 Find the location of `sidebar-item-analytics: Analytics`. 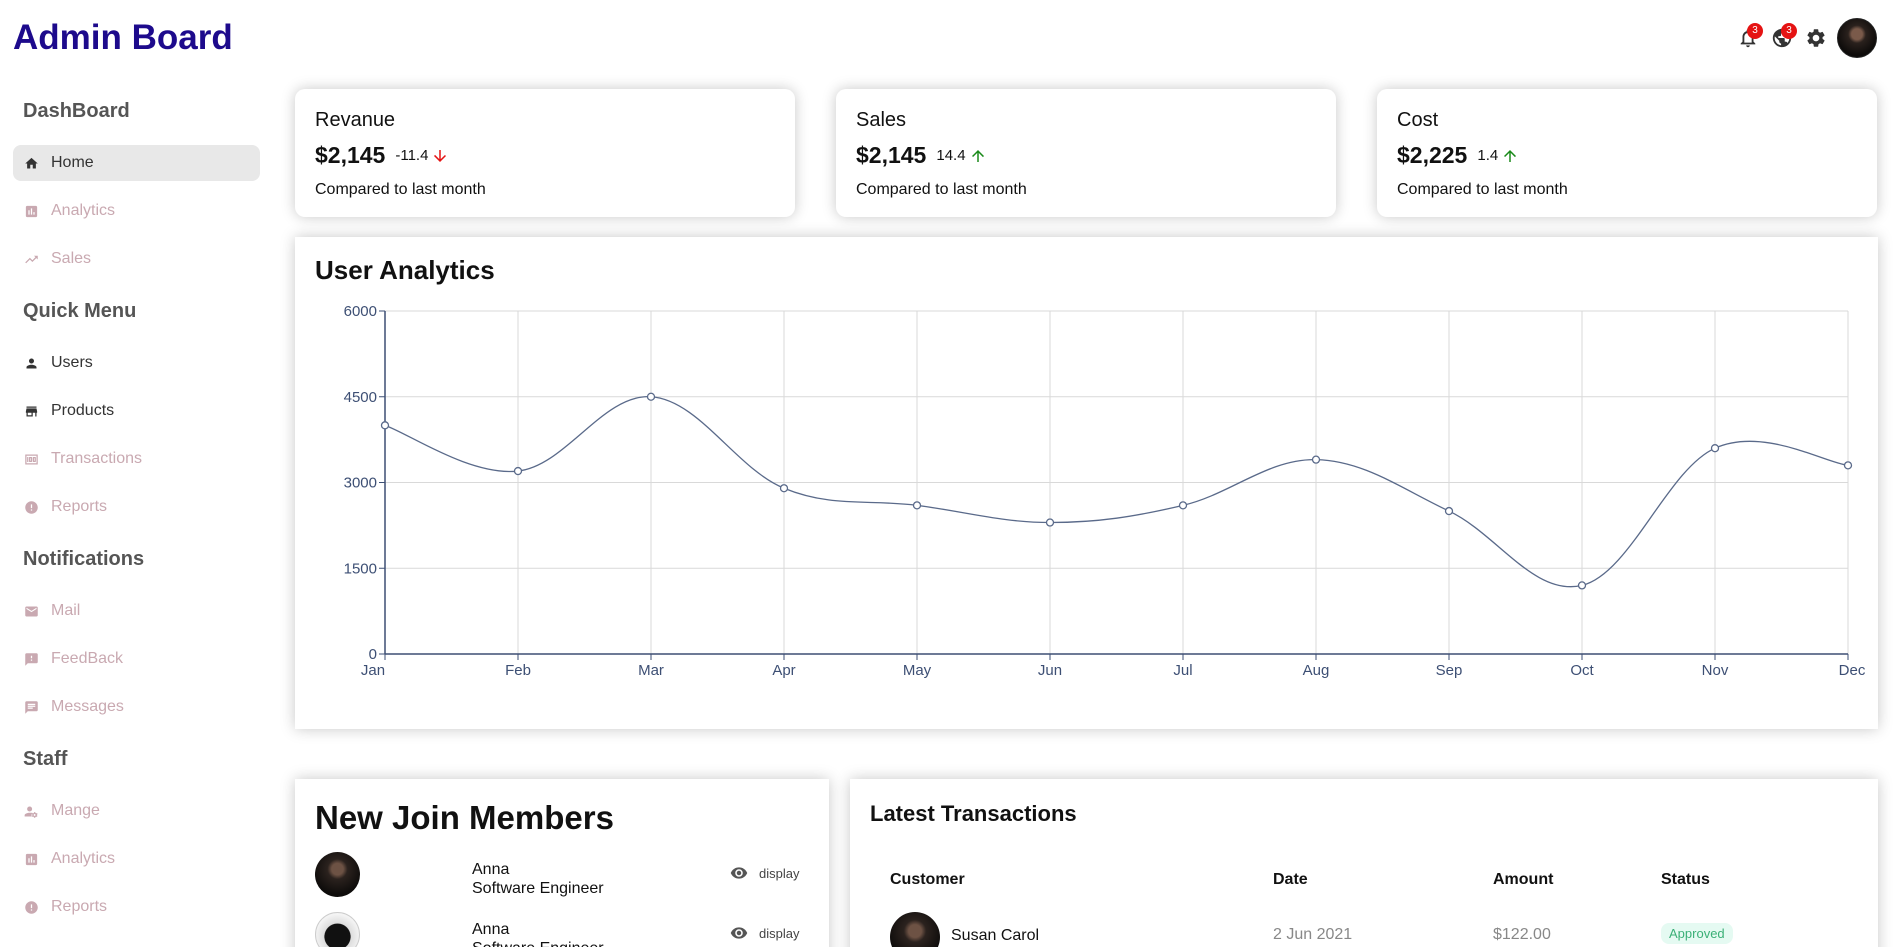

sidebar-item-analytics: Analytics is located at coordinates (136, 211).